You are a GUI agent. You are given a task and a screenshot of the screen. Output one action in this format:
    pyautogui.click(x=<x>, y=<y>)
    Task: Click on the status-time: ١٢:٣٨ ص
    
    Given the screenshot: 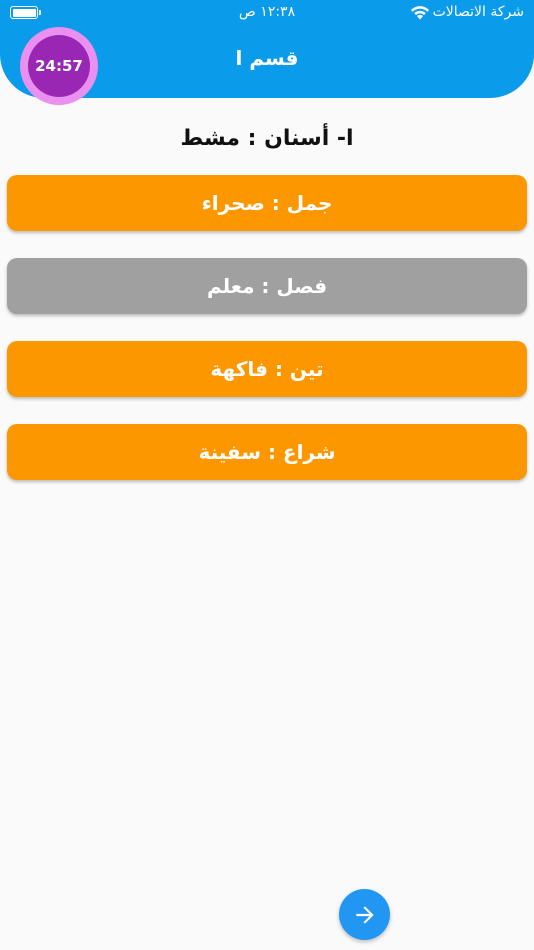 What is the action you would take?
    pyautogui.click(x=267, y=12)
    